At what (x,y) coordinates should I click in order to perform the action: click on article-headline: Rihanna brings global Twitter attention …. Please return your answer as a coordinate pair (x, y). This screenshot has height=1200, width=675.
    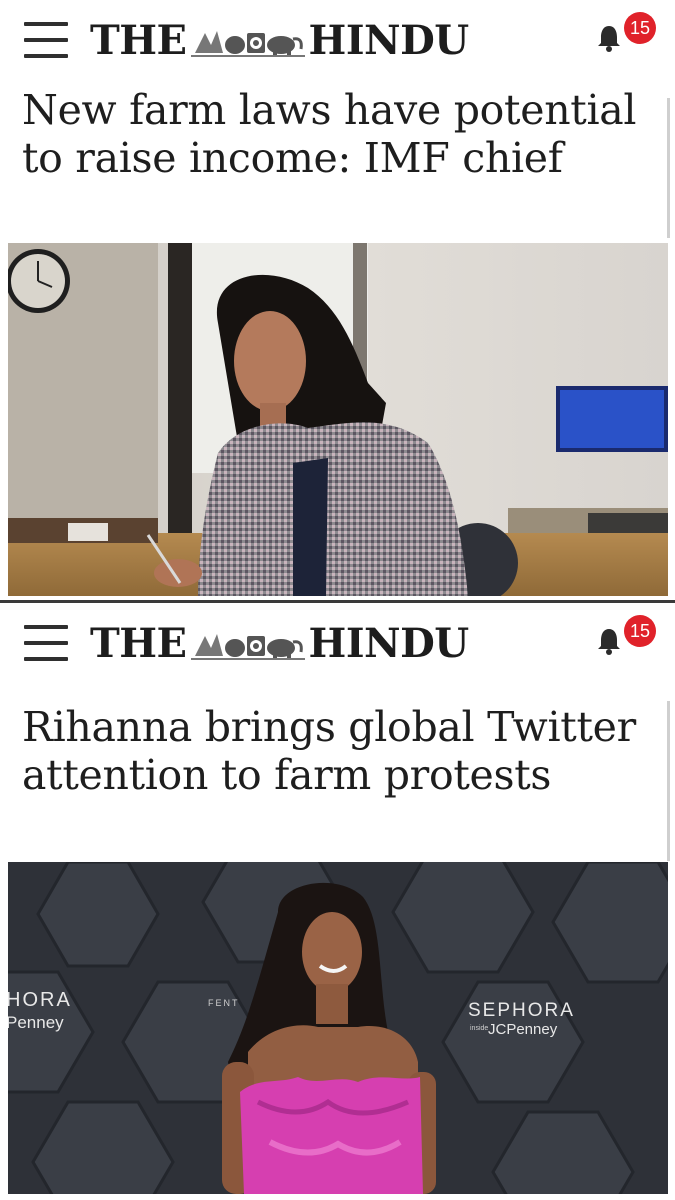
    Looking at the image, I should click on (332, 751).